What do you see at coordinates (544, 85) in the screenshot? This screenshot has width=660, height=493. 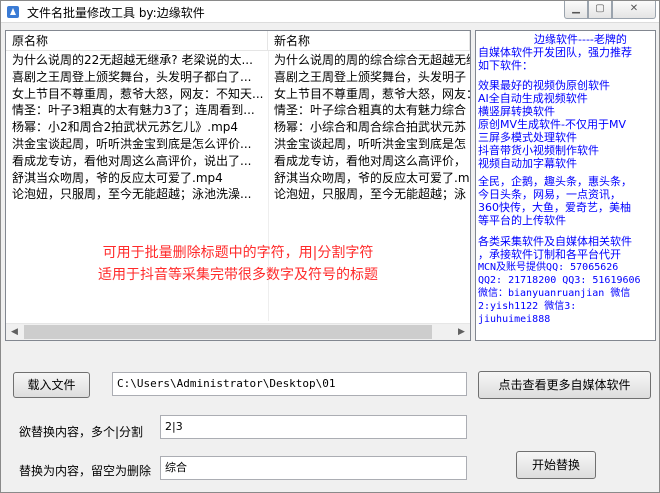 I see `info-line: 效果最好的视频伪原创软件` at bounding box center [544, 85].